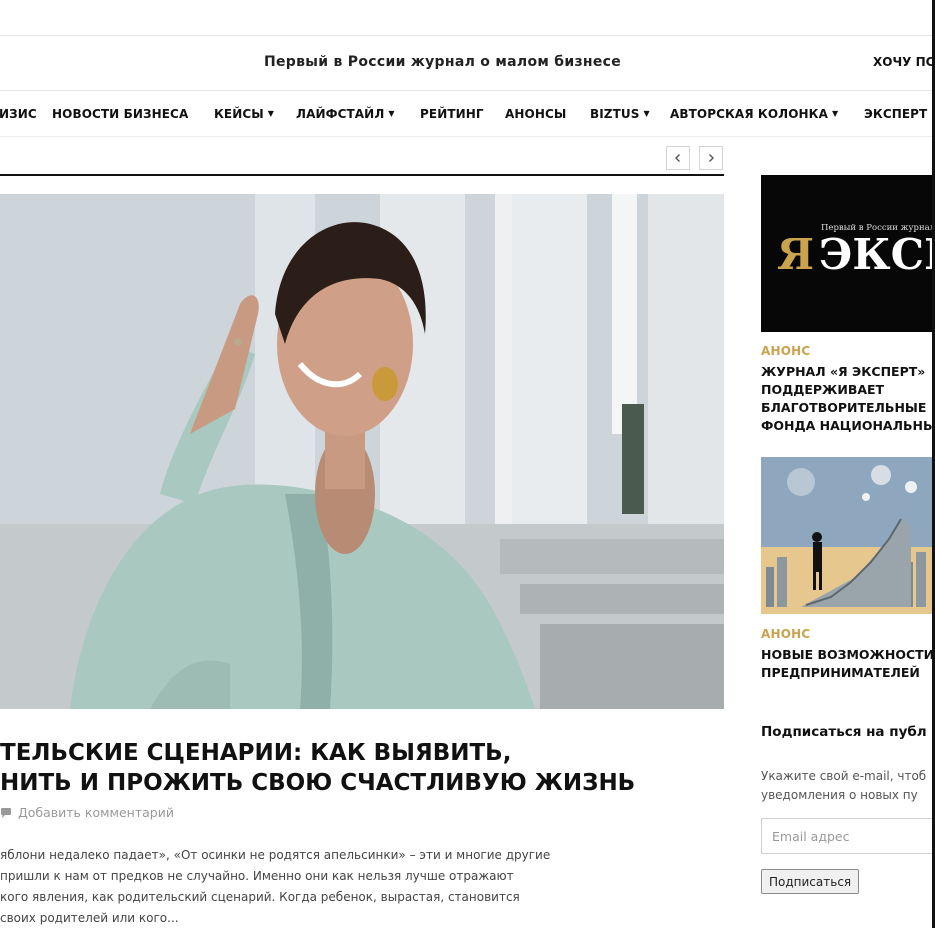 Image resolution: width=935 pixels, height=929 pixels. I want to click on logo-ya-letter: Я, so click(796, 254).